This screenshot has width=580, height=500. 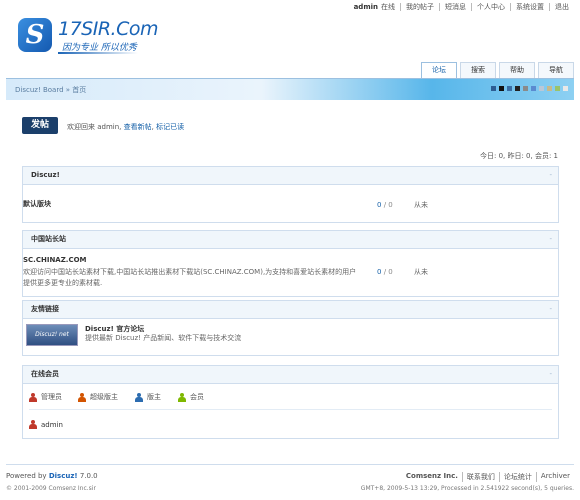 What do you see at coordinates (556, 70) in the screenshot?
I see `tab-navigation: 导航` at bounding box center [556, 70].